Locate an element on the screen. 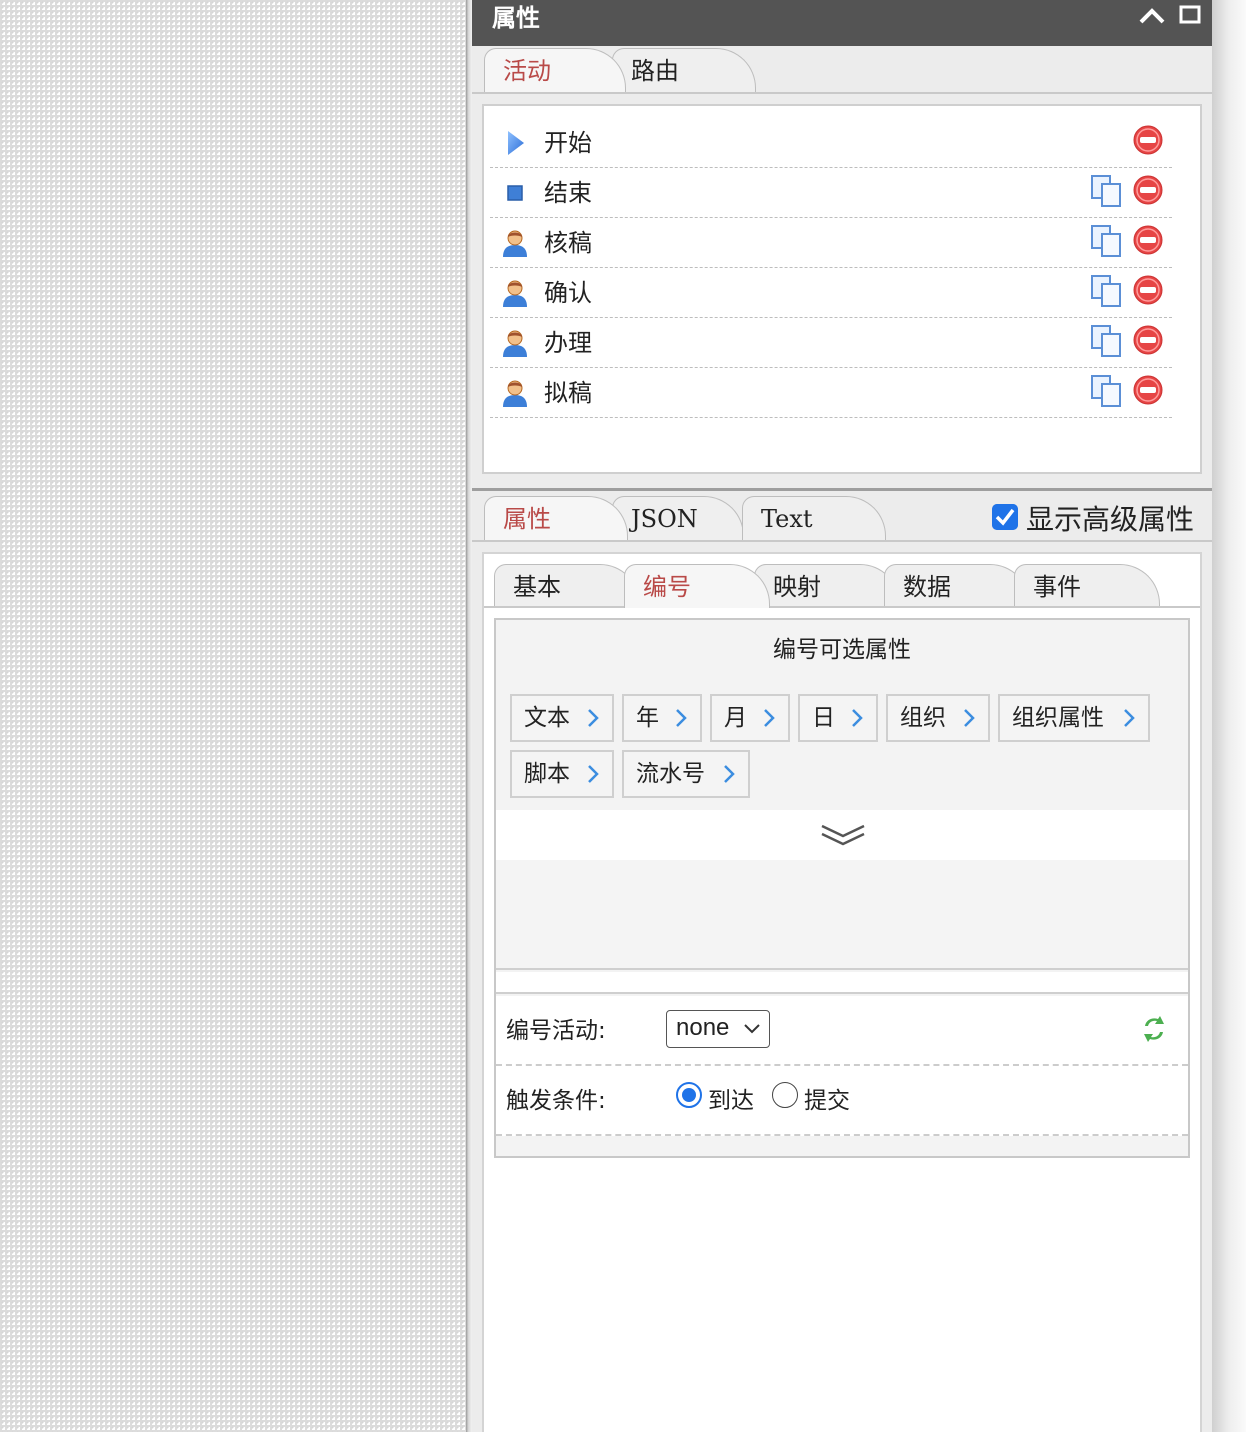  checkbox-checked-icon is located at coordinates (1005, 517).